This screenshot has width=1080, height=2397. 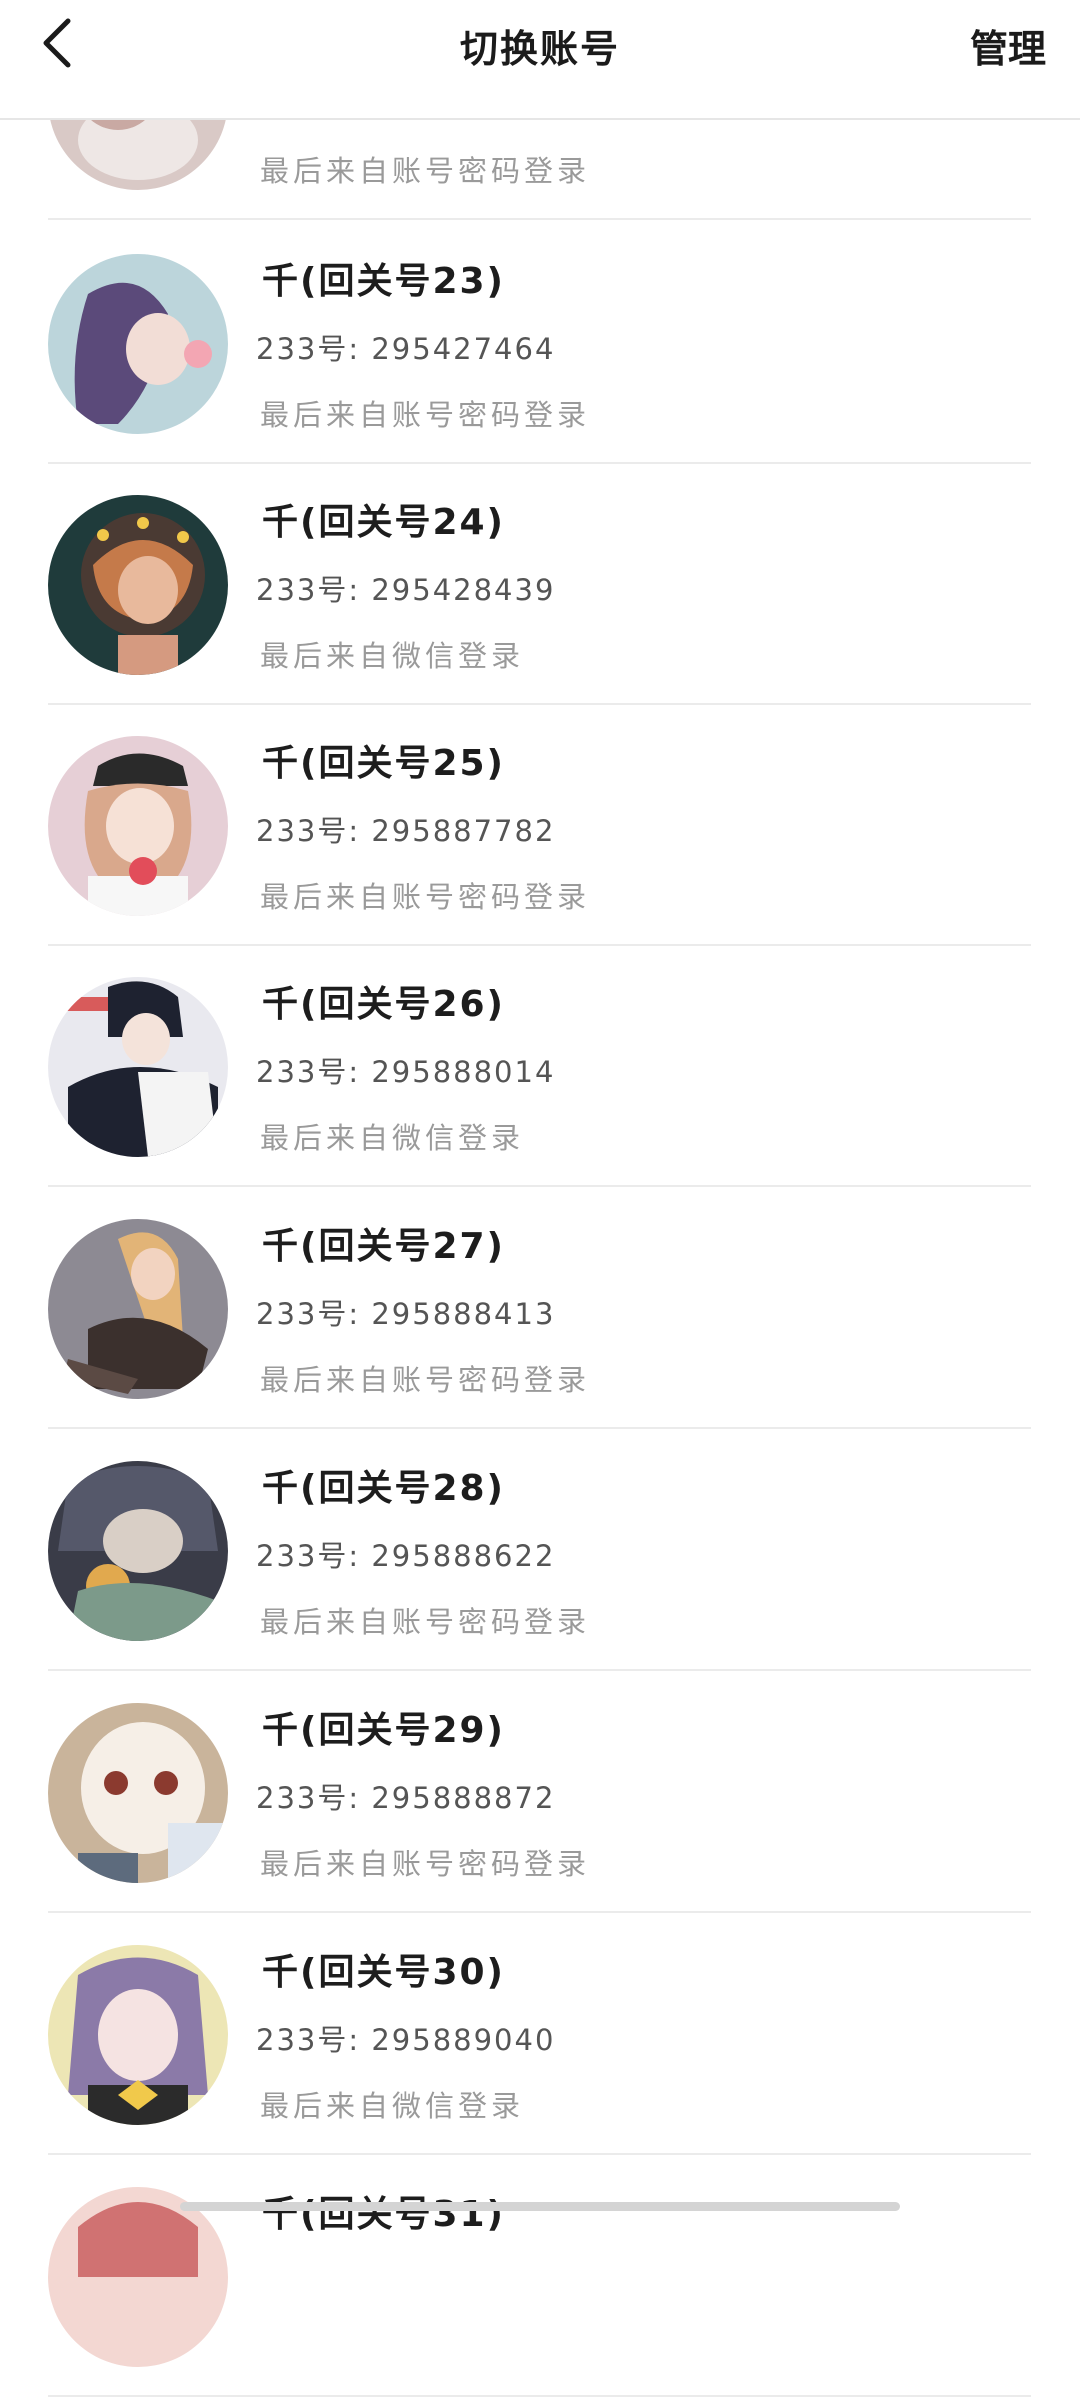 I want to click on account-item: 千(回关号26) 233号: 295888014 最后来自微信登录, so click(x=539, y=1066).